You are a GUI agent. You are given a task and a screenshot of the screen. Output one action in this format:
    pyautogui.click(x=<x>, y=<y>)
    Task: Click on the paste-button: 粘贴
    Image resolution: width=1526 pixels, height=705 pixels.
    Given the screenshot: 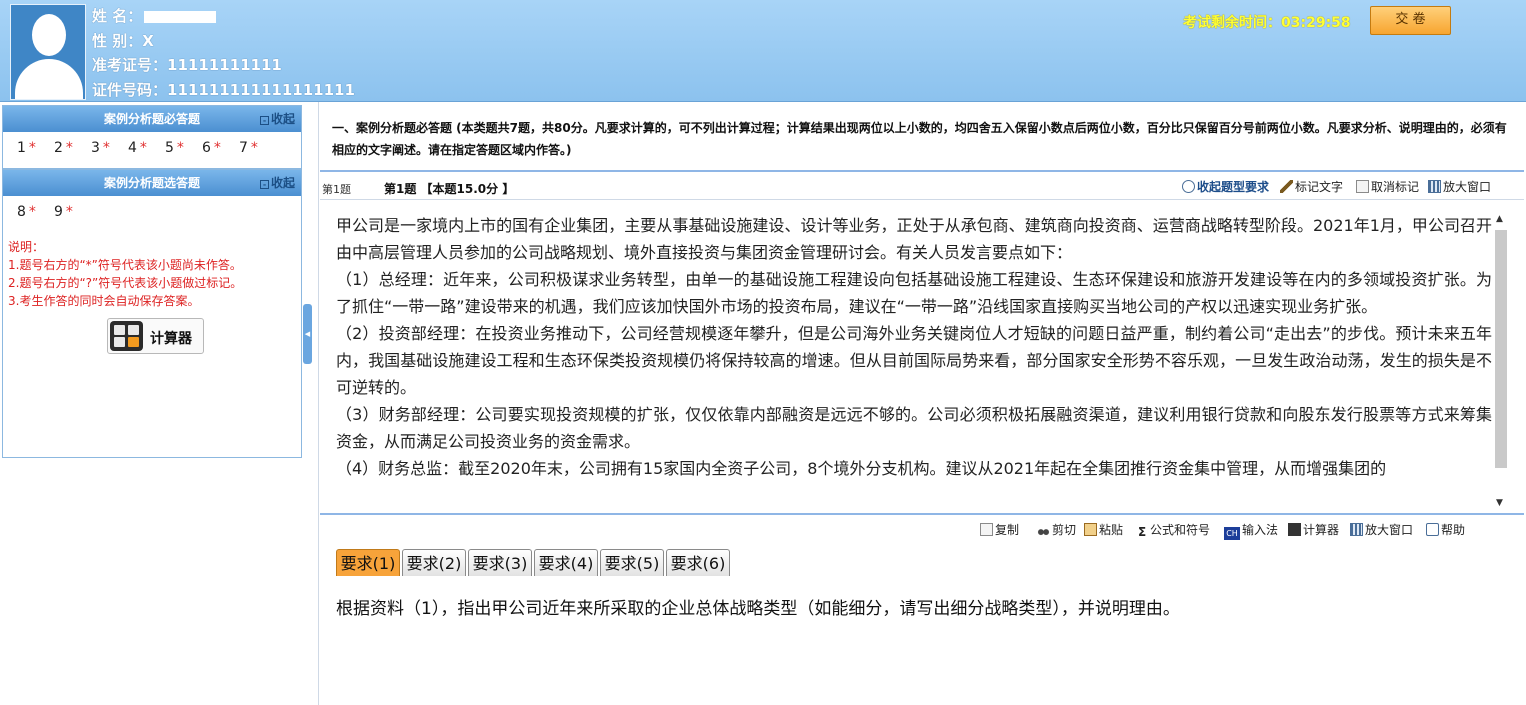 What is the action you would take?
    pyautogui.click(x=1103, y=529)
    